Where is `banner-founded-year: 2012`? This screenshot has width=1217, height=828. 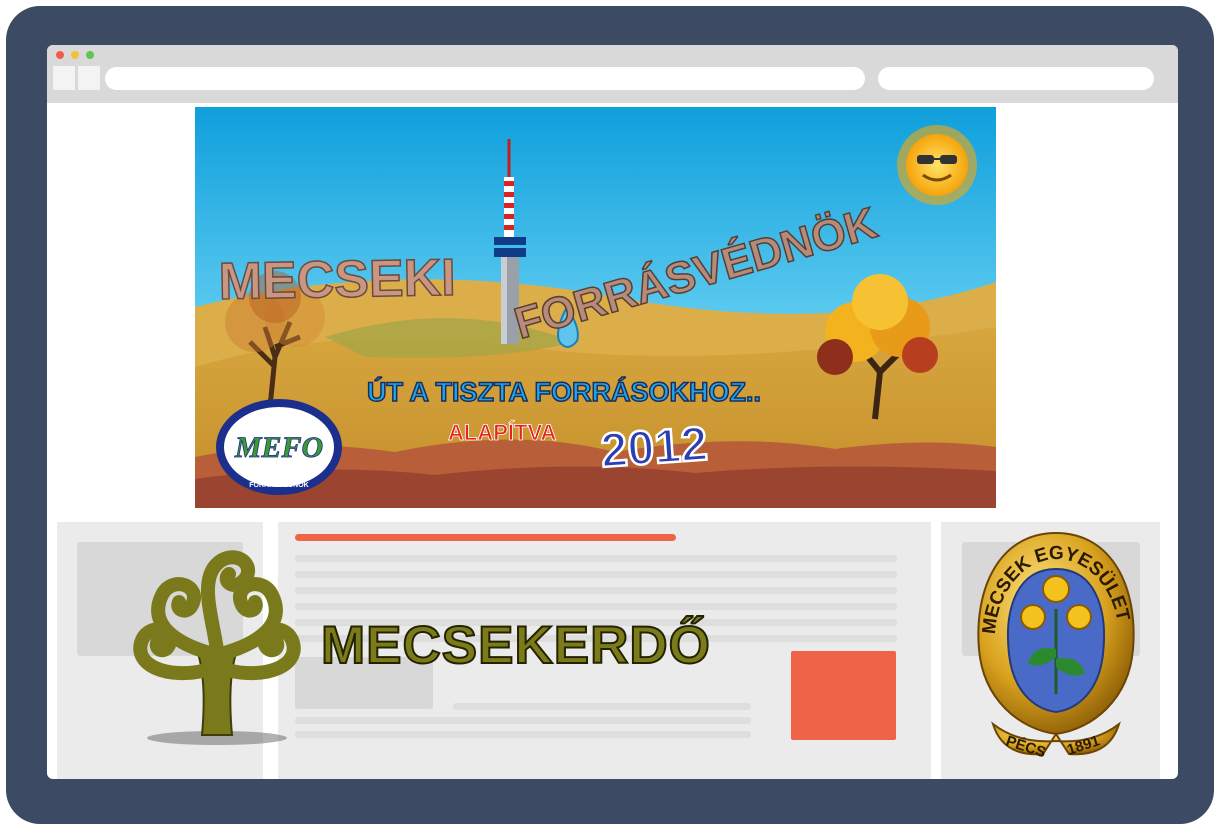 banner-founded-year: 2012 is located at coordinates (654, 448).